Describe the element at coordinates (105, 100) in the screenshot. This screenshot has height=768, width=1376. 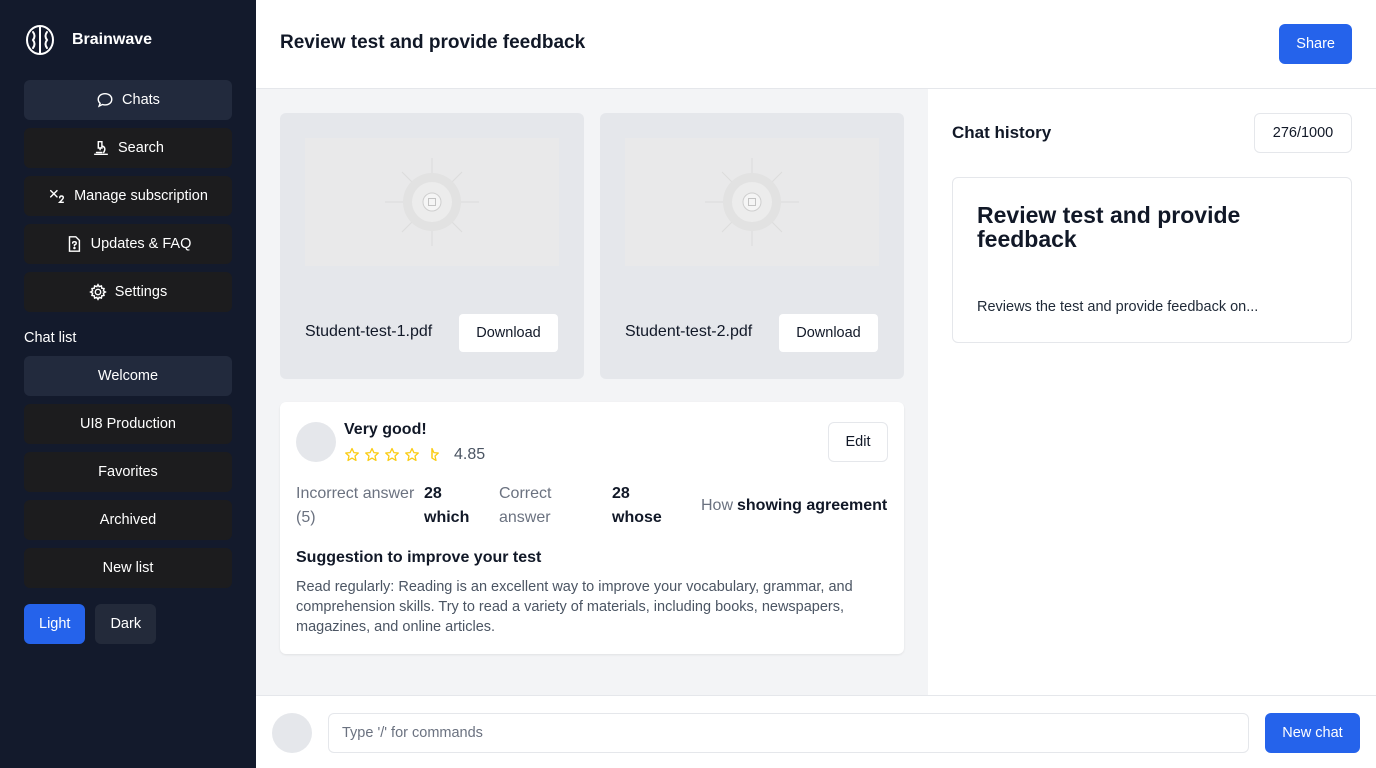
I see `chat-bubble-icon` at that location.